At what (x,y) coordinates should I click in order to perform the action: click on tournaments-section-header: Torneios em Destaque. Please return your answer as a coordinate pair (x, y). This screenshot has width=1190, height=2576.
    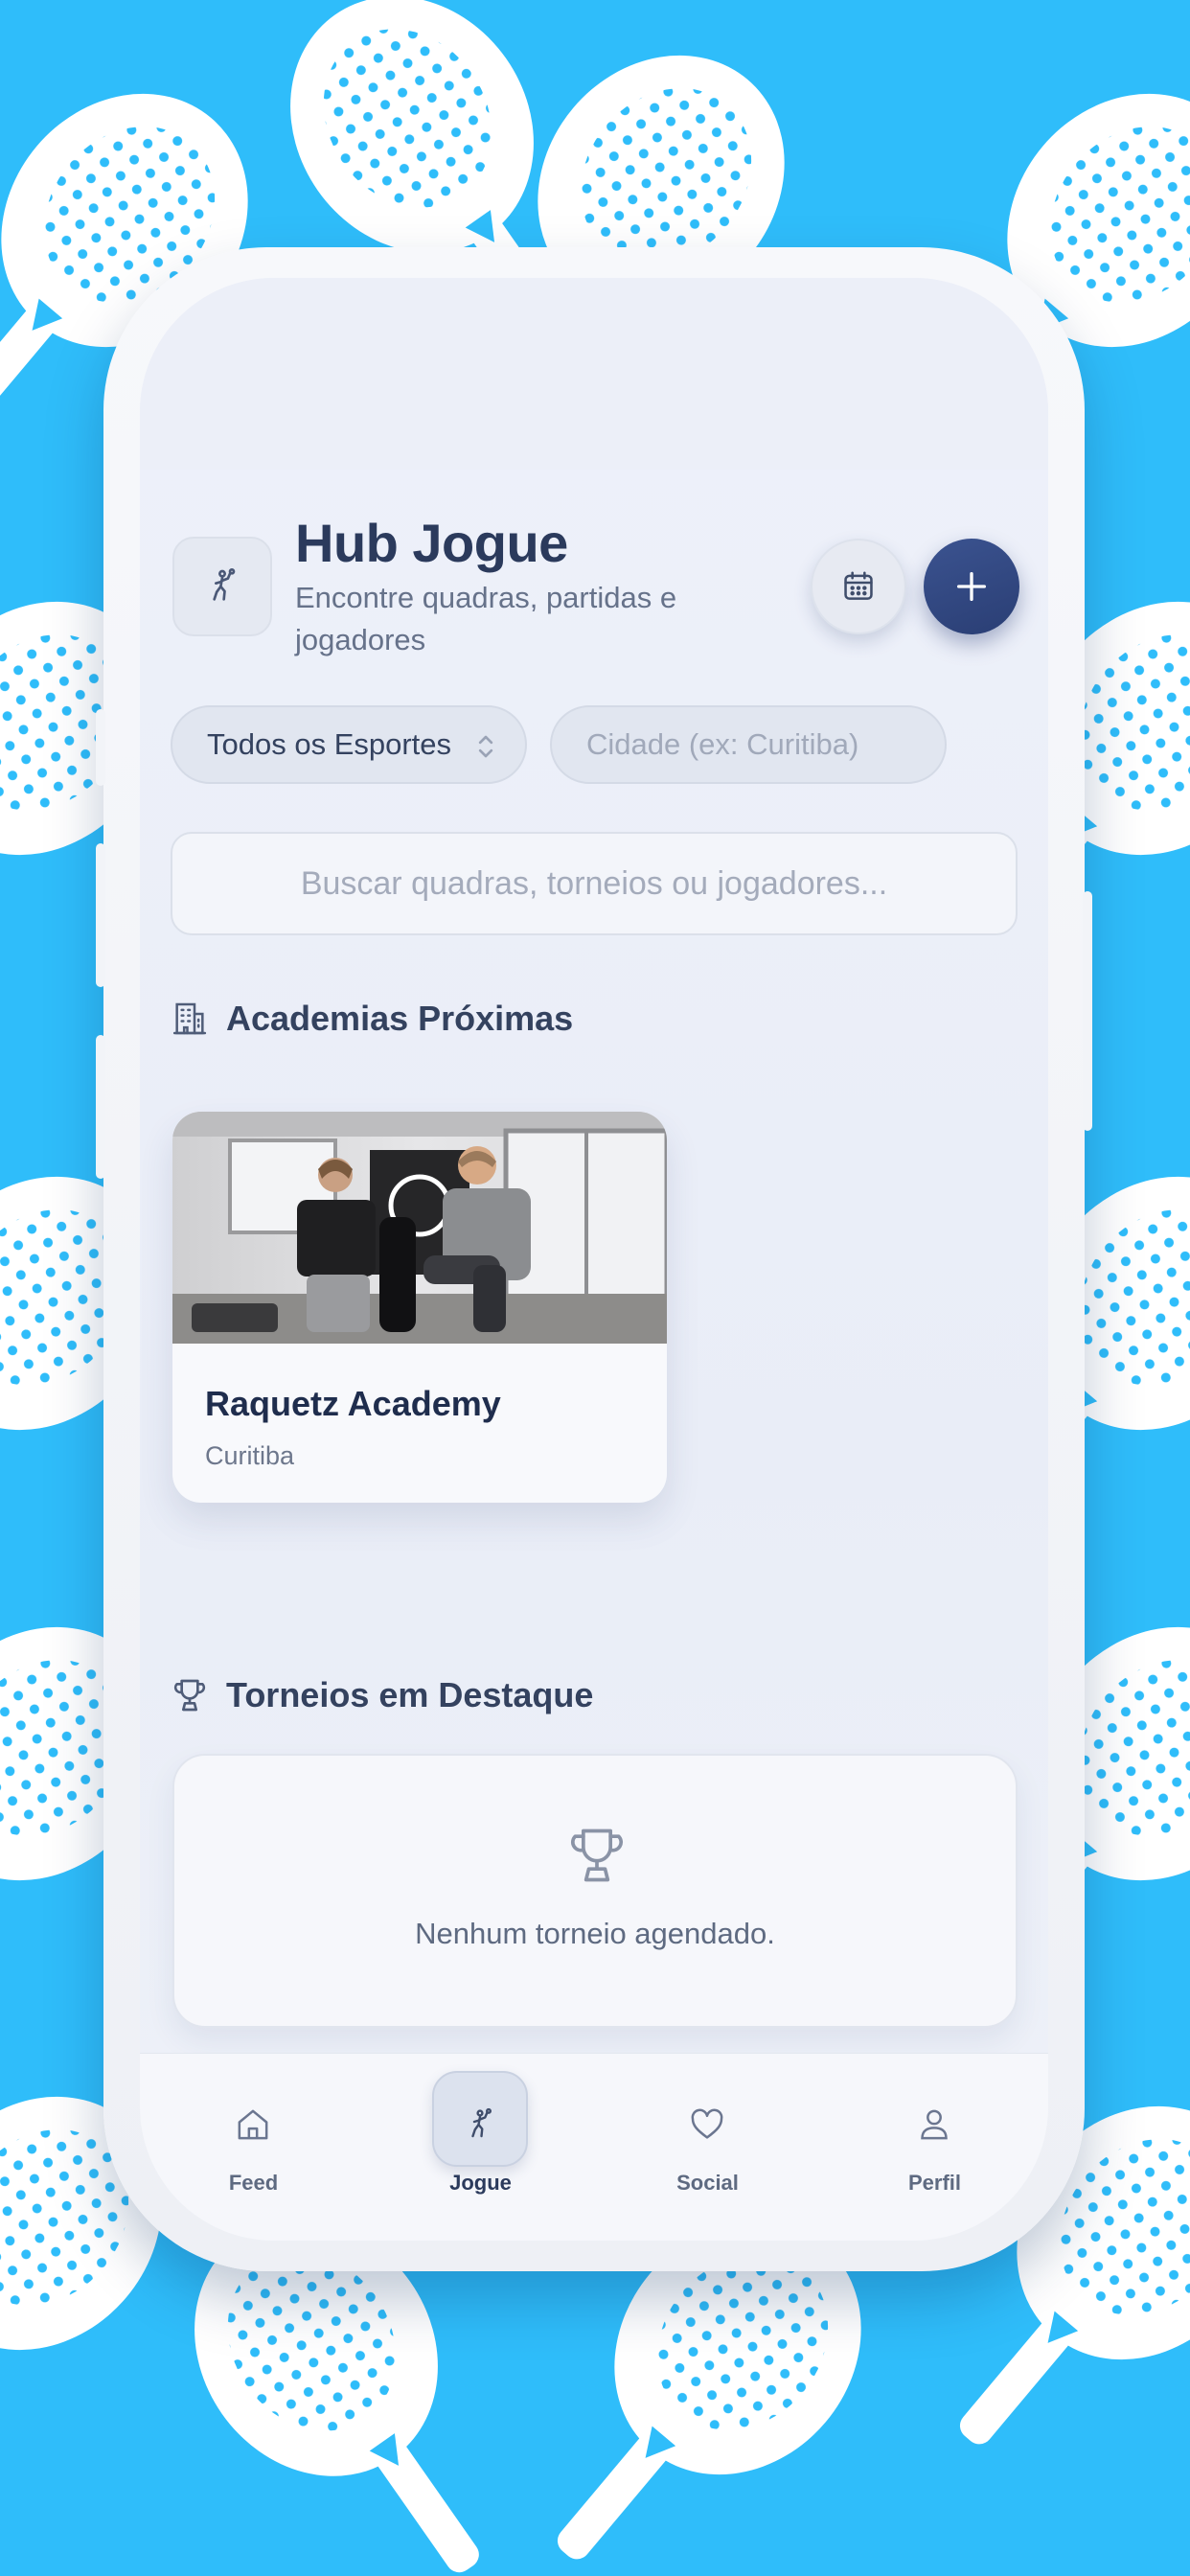
    Looking at the image, I should click on (382, 1695).